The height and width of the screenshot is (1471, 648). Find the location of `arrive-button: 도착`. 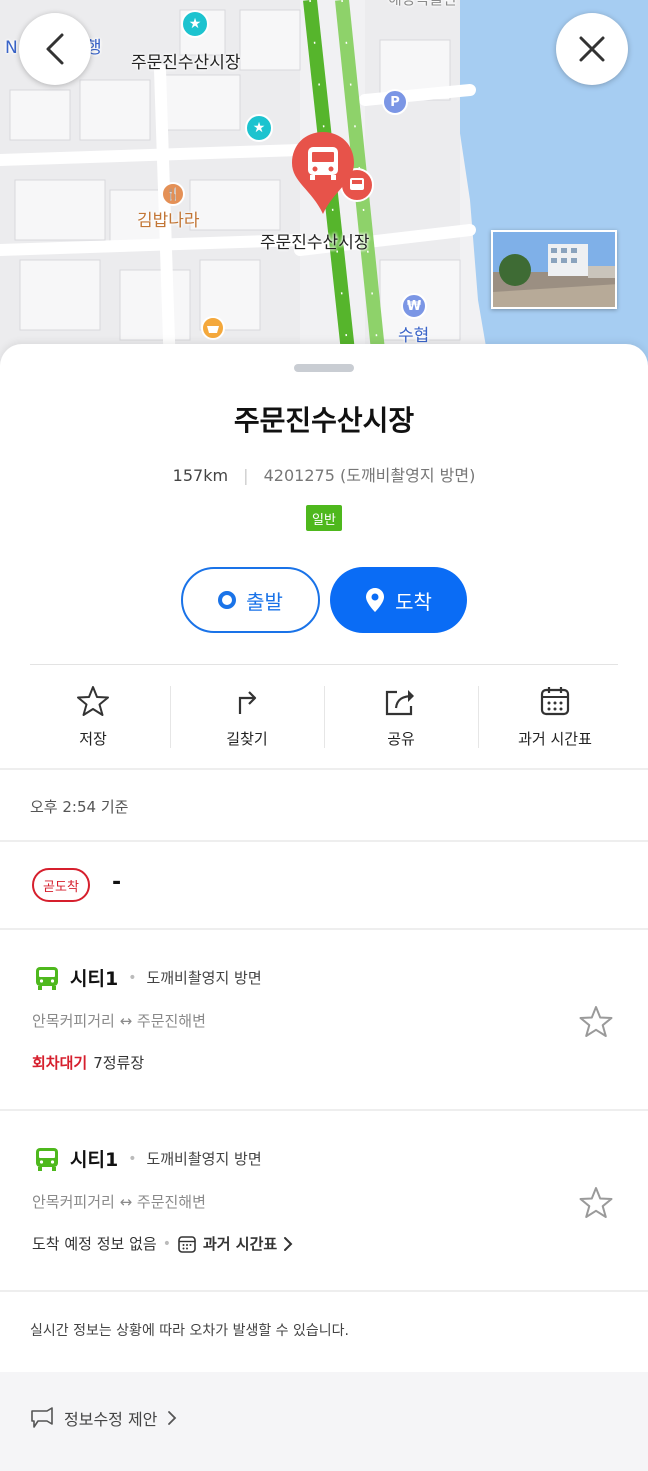

arrive-button: 도착 is located at coordinates (398, 600).